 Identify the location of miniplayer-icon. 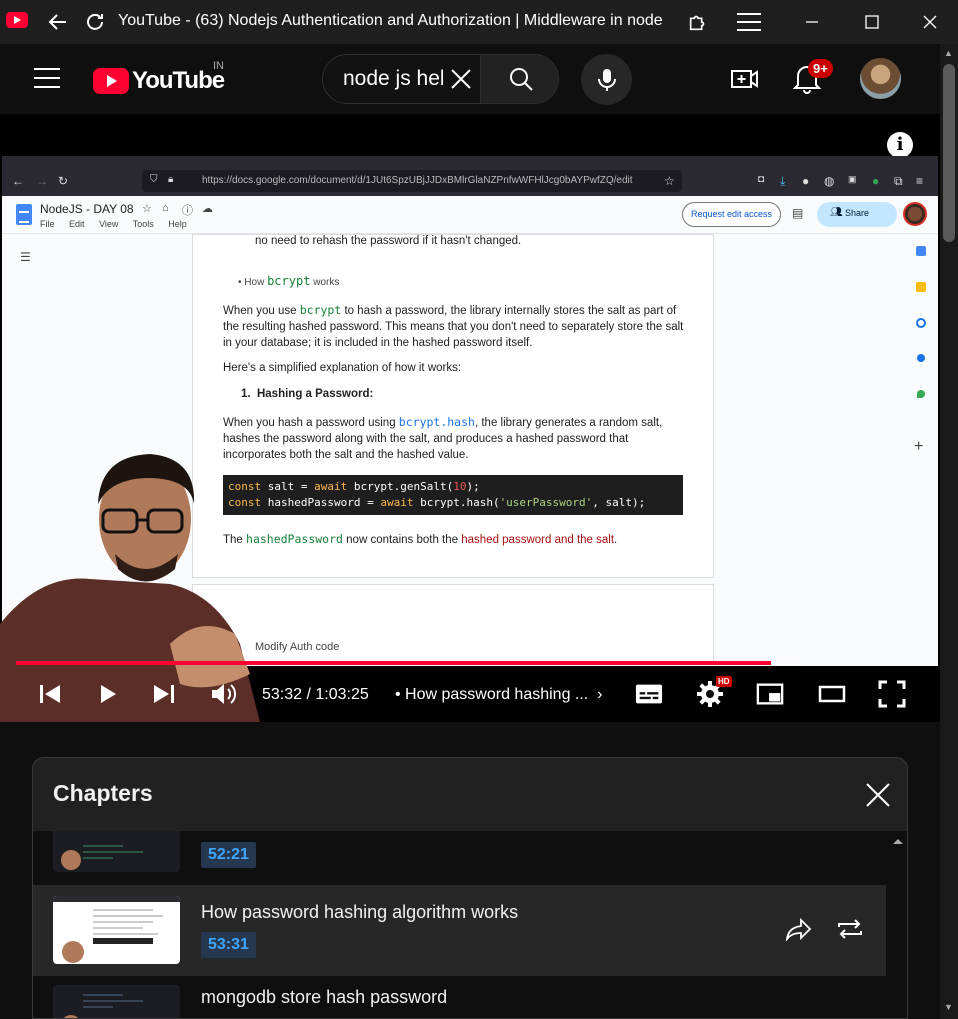
(770, 694).